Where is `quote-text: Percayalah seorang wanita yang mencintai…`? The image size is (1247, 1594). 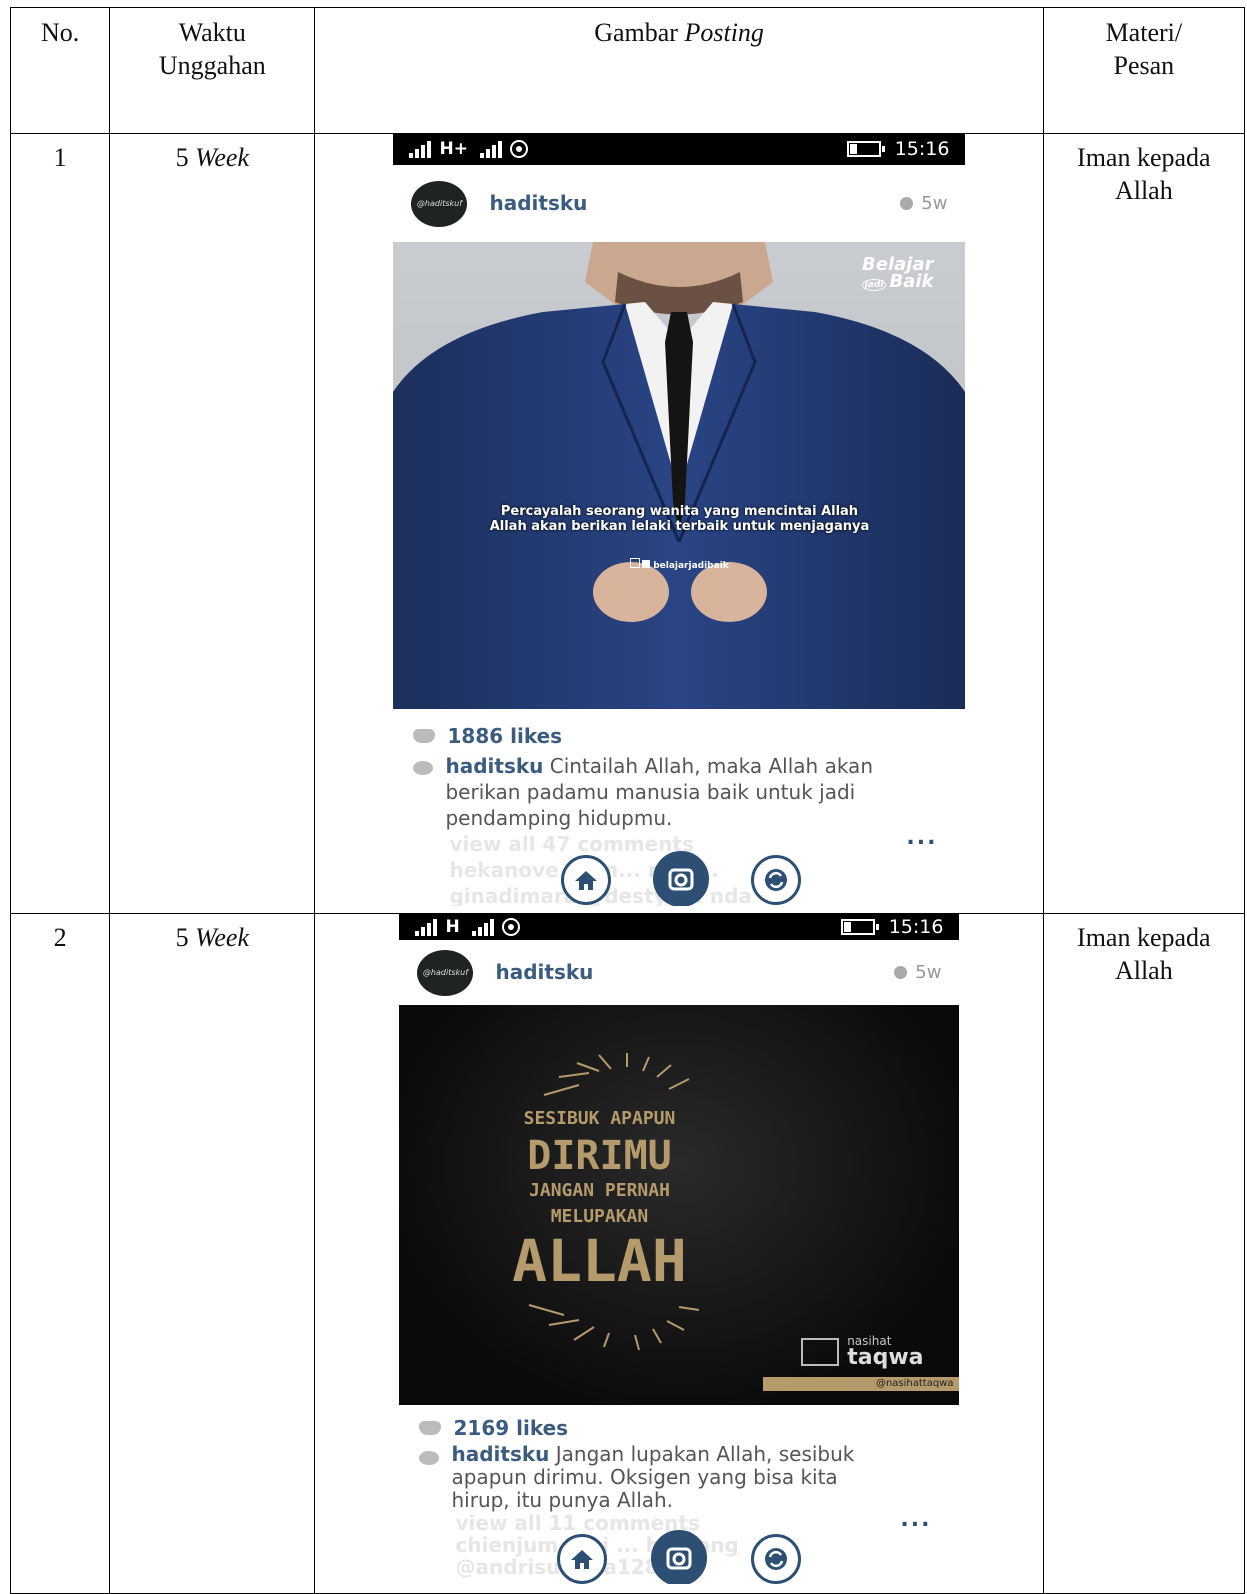 quote-text: Percayalah seorang wanita yang mencintai… is located at coordinates (679, 519).